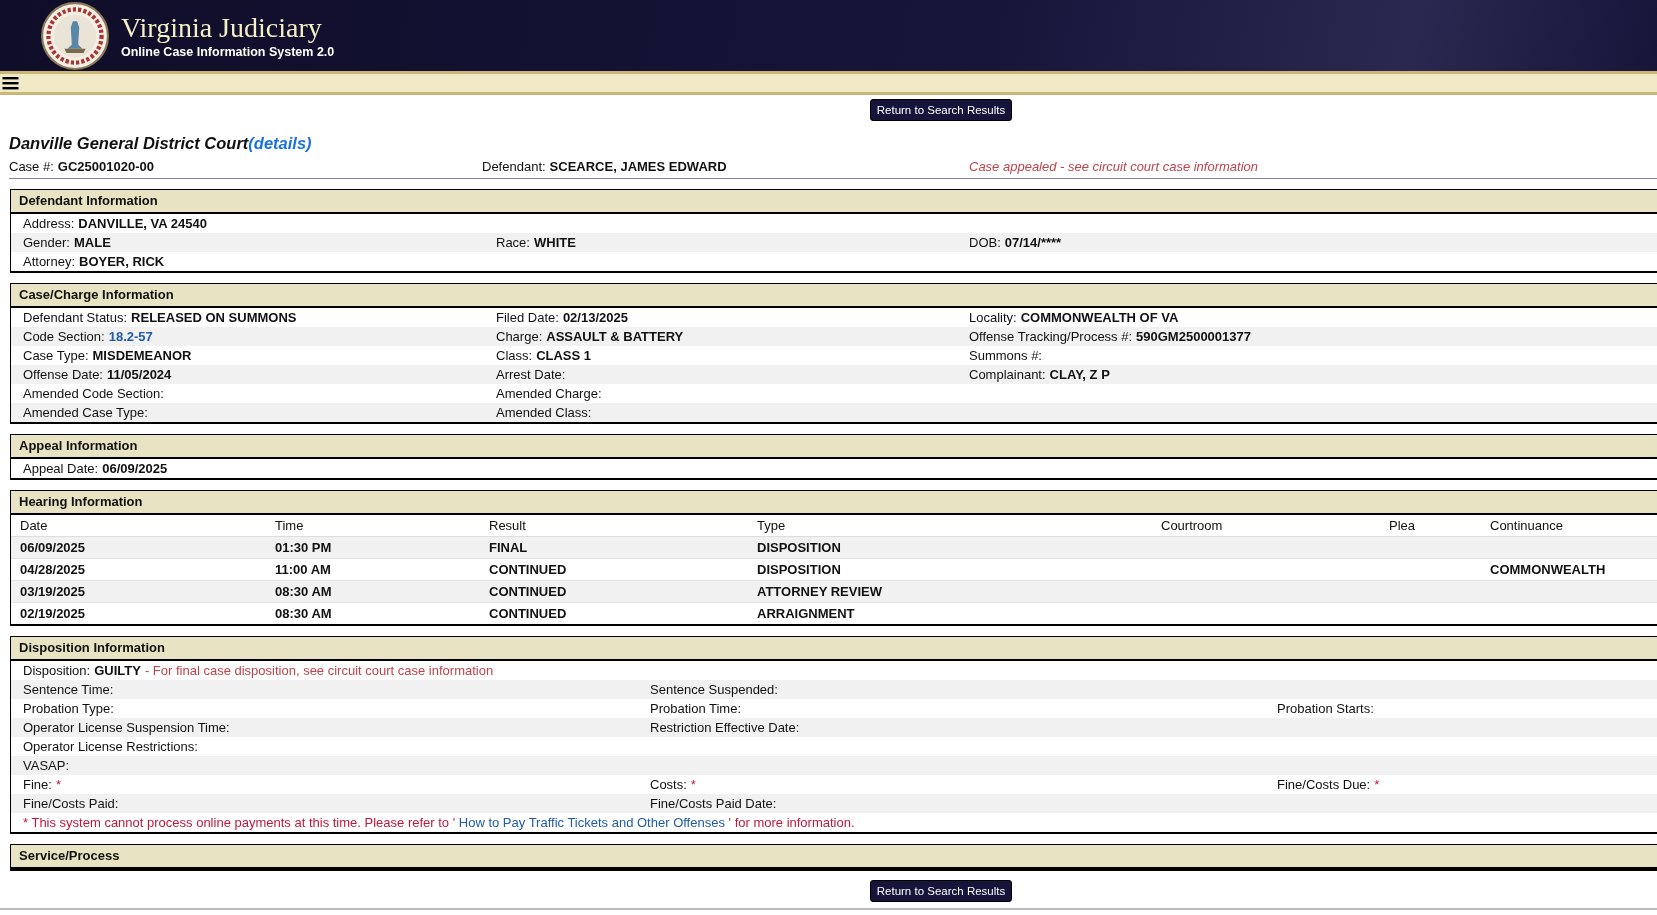 This screenshot has height=915, width=1657. Describe the element at coordinates (142, 223) in the screenshot. I see `field-value: DANVILLE, VA 24540` at that location.